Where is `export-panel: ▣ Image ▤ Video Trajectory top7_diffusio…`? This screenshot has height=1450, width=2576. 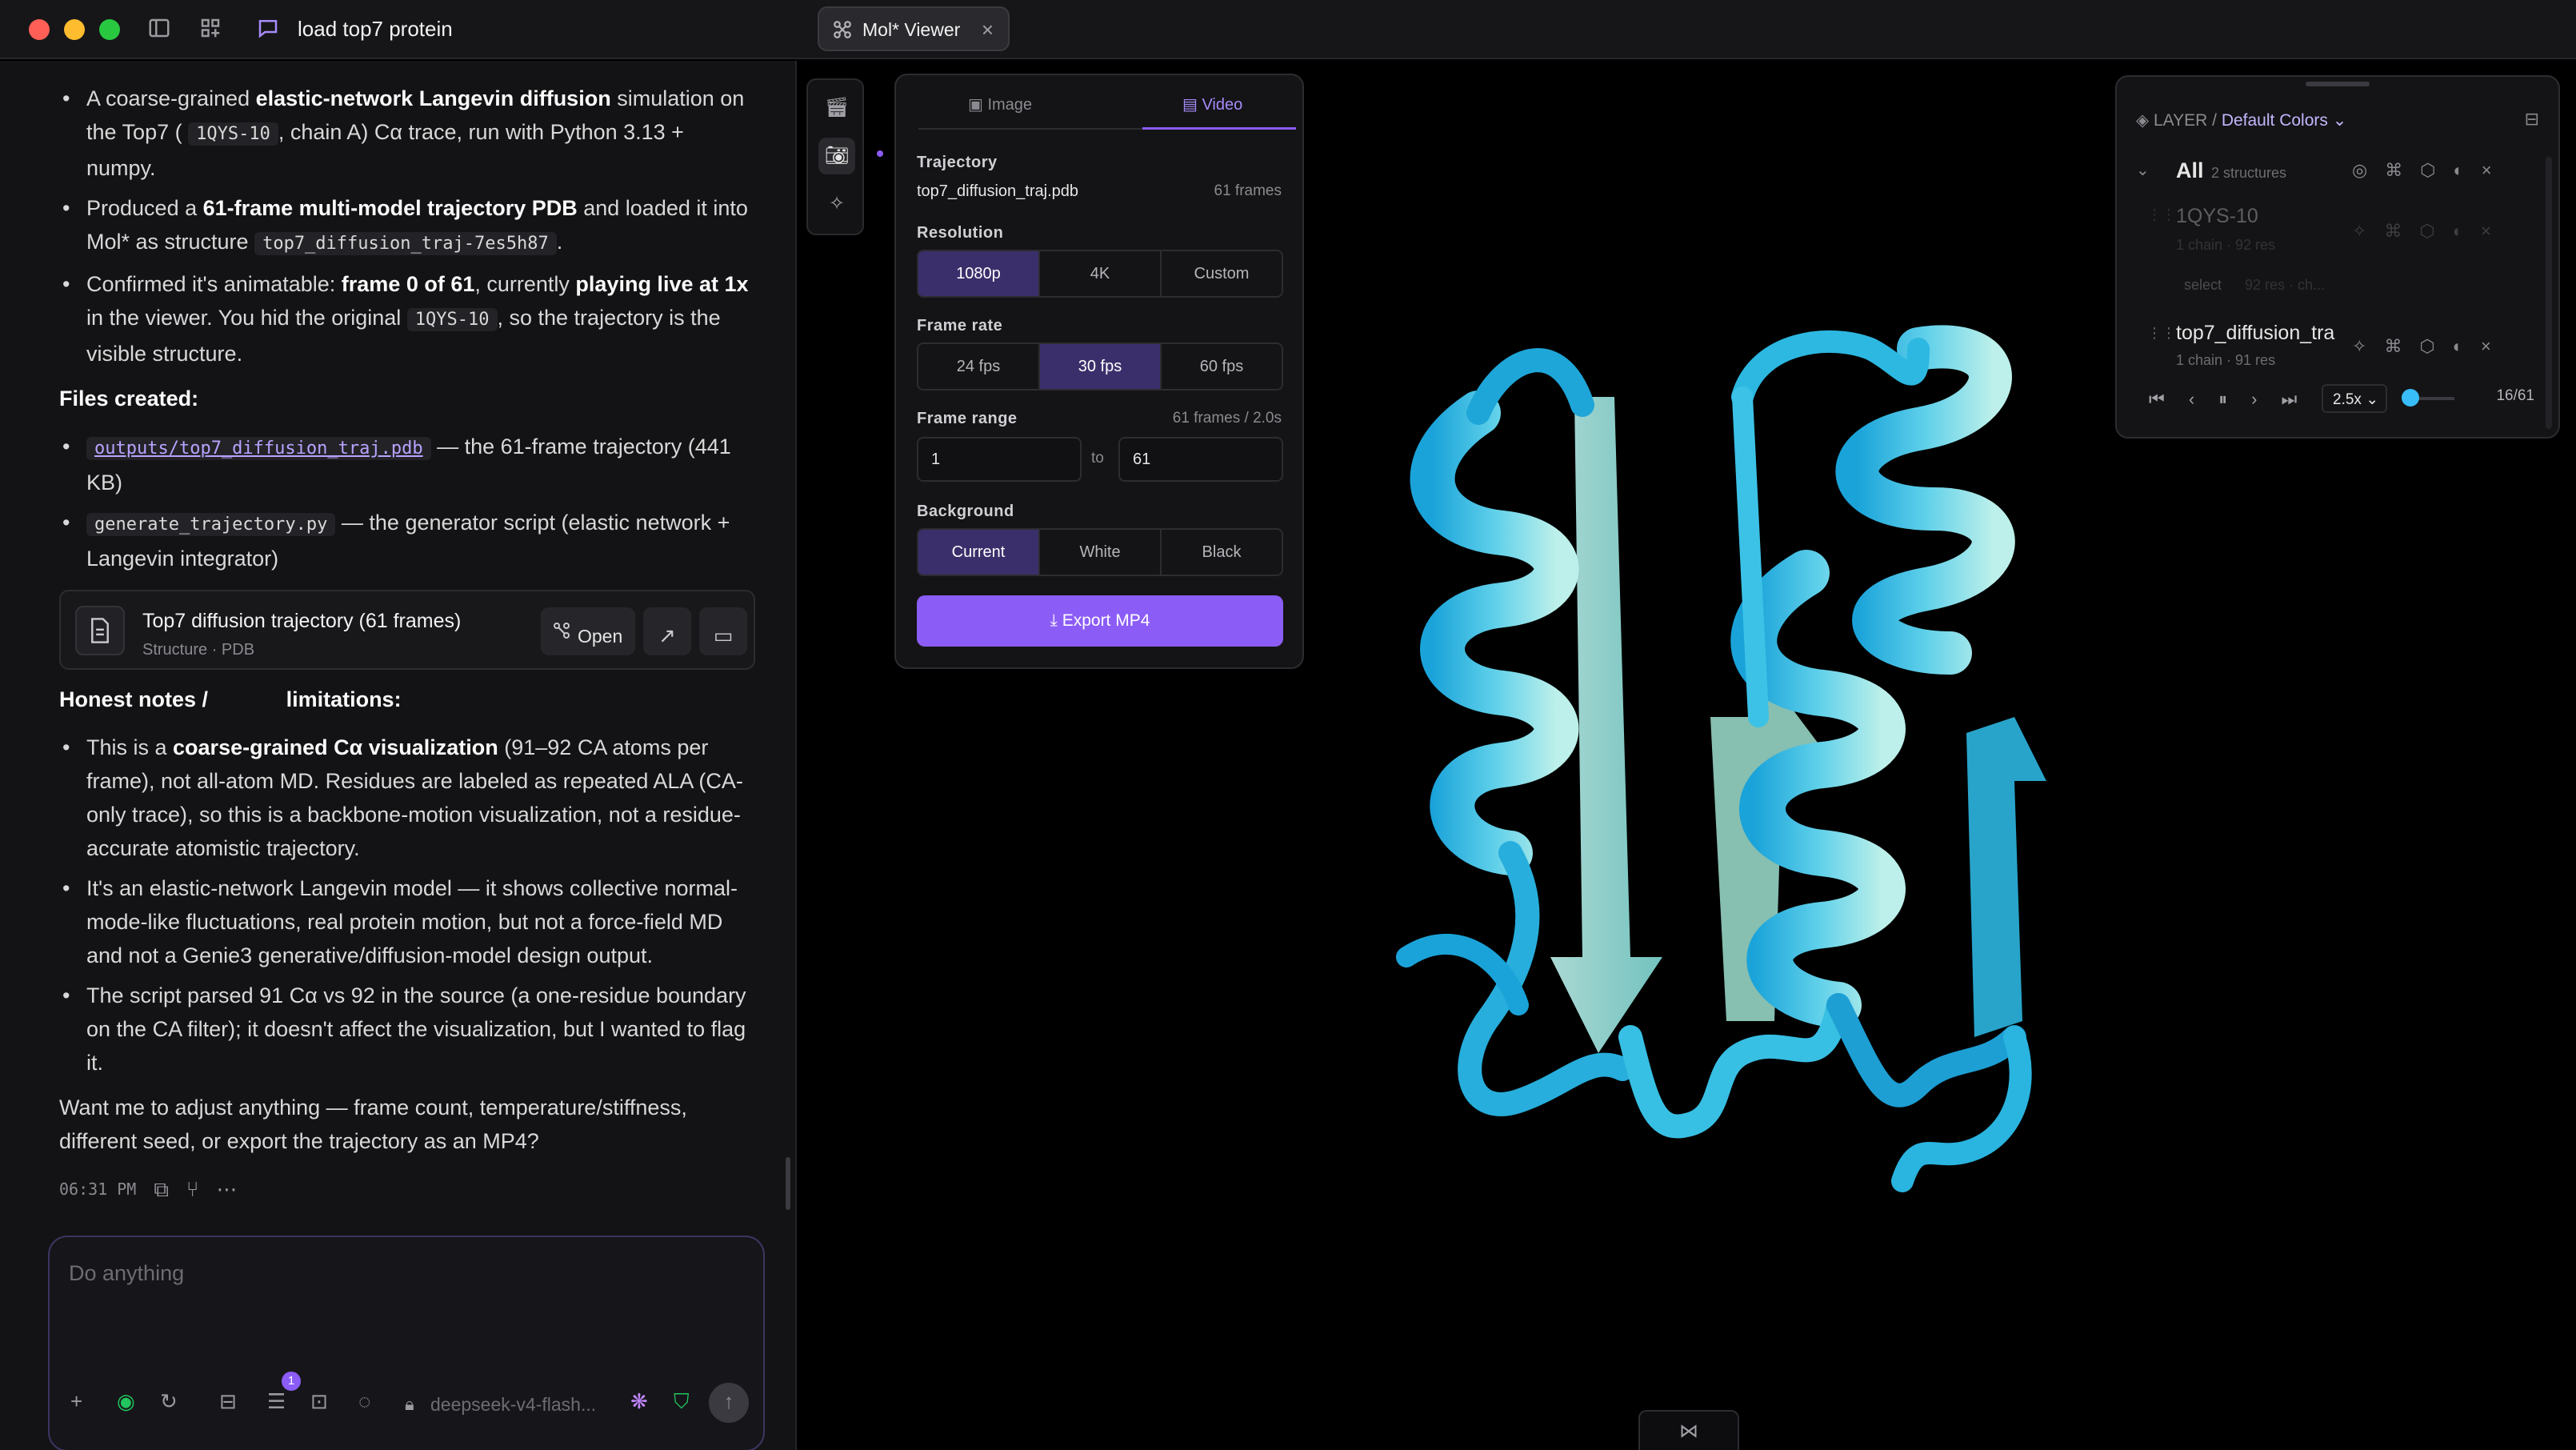 export-panel: ▣ Image ▤ Video Trajectory top7_diffusio… is located at coordinates (1099, 371).